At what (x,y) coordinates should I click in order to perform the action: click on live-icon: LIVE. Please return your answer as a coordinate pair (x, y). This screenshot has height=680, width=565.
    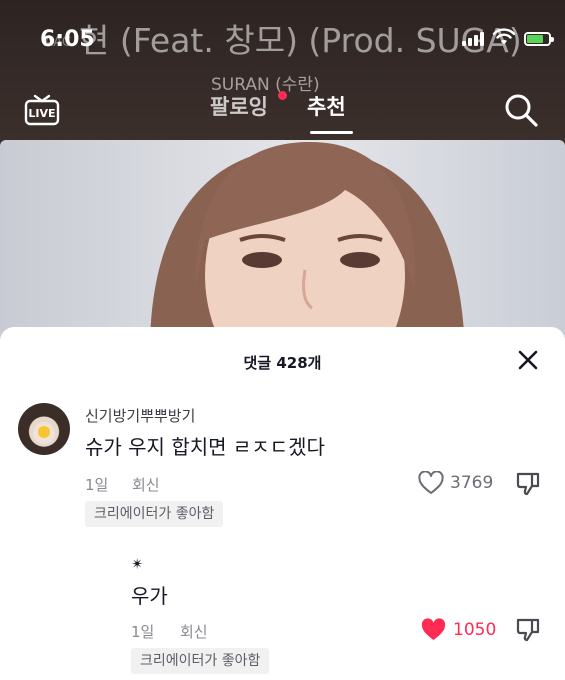
    Looking at the image, I should click on (42, 109).